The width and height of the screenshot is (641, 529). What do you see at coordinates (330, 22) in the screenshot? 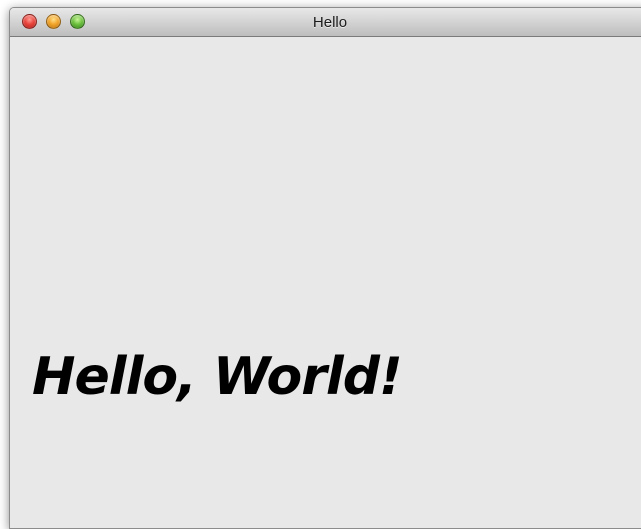
I see `window-title: Hello` at bounding box center [330, 22].